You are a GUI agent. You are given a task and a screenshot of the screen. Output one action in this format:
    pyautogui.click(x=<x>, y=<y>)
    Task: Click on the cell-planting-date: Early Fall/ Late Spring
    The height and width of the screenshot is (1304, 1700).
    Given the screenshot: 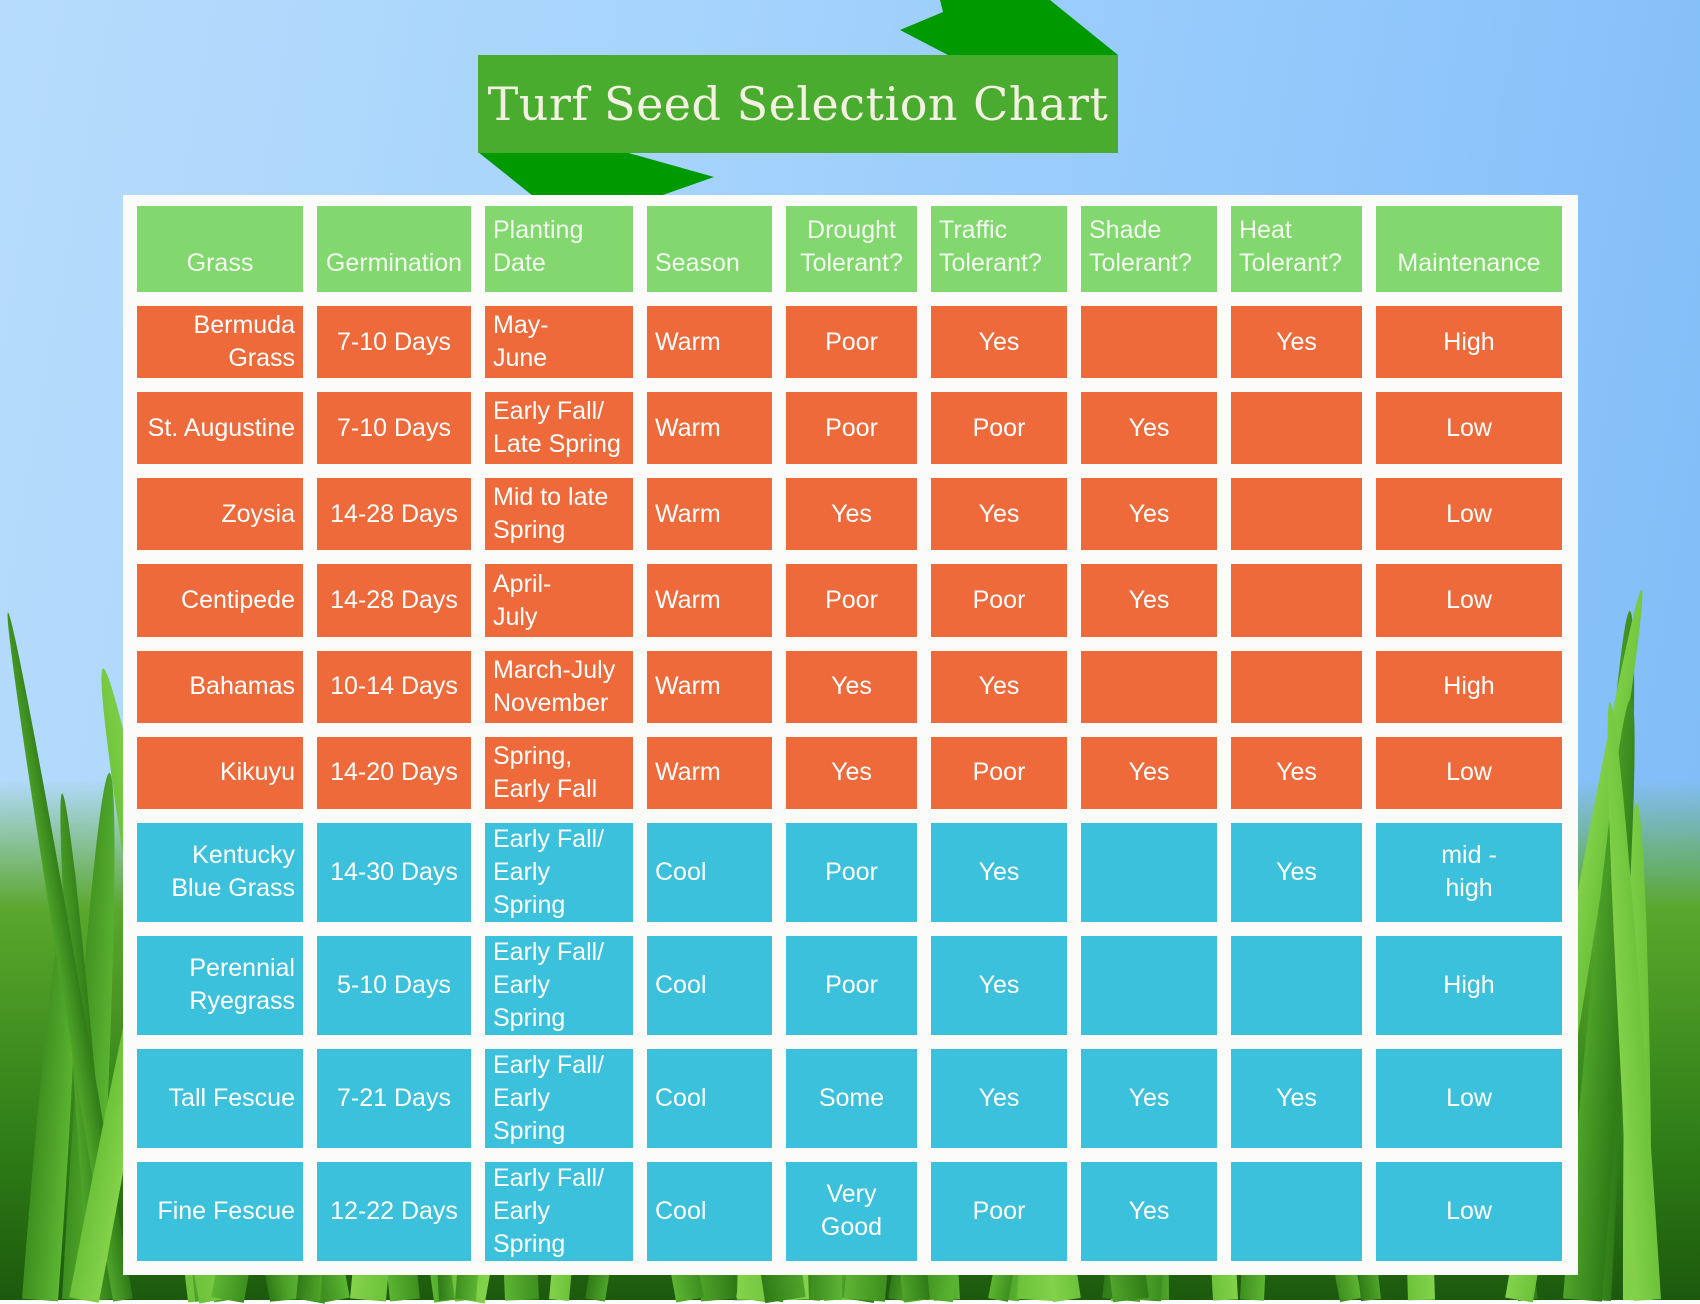 What is the action you would take?
    pyautogui.click(x=559, y=428)
    